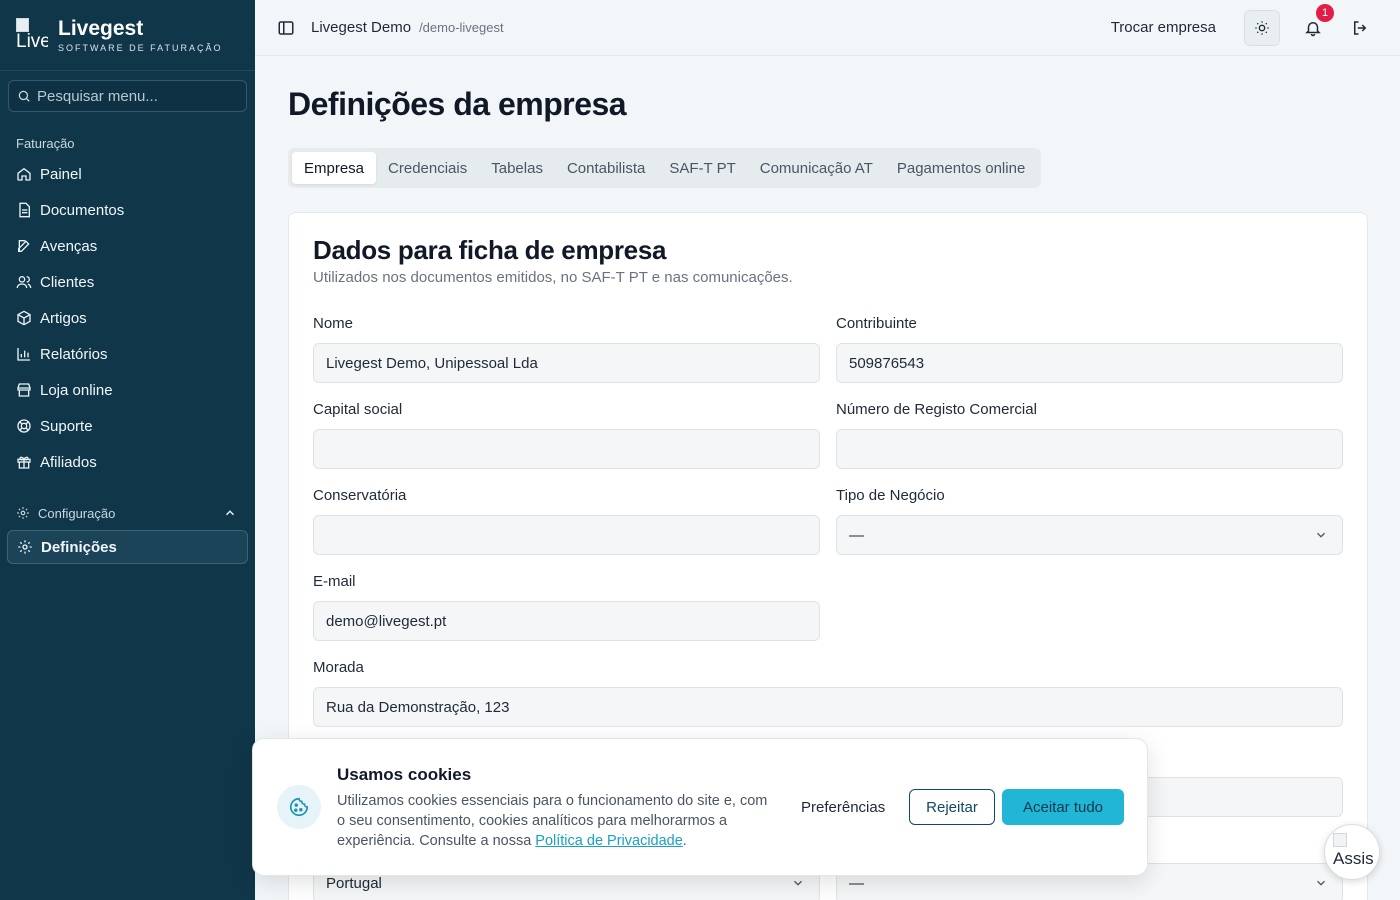 The image size is (1400, 900). What do you see at coordinates (24, 282) in the screenshot?
I see `users-icon` at bounding box center [24, 282].